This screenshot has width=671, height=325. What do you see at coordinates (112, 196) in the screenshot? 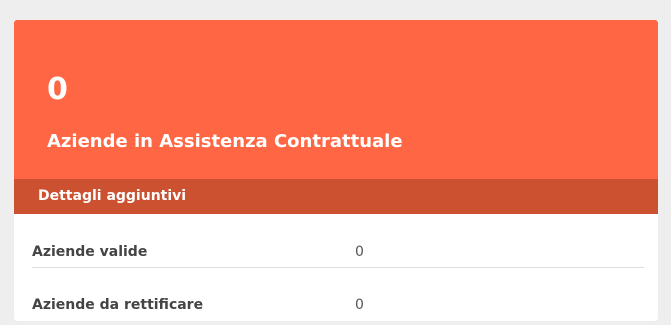
I see `details-title: Dettagli aggiuntivi` at bounding box center [112, 196].